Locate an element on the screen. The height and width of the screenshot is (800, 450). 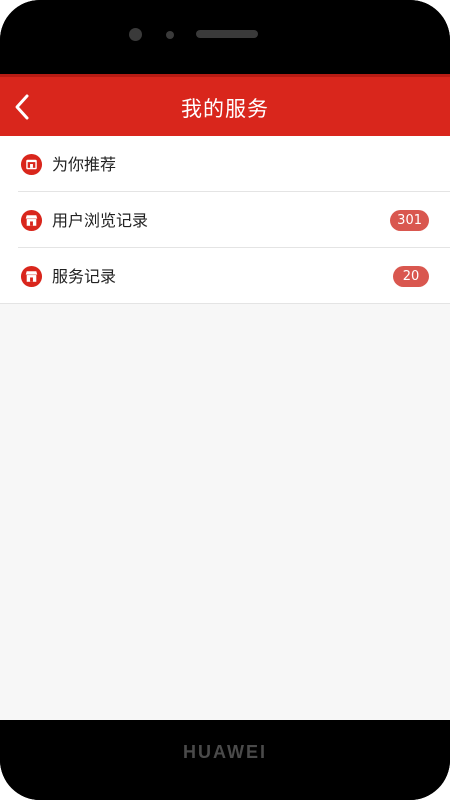
divider is located at coordinates (225, 303).